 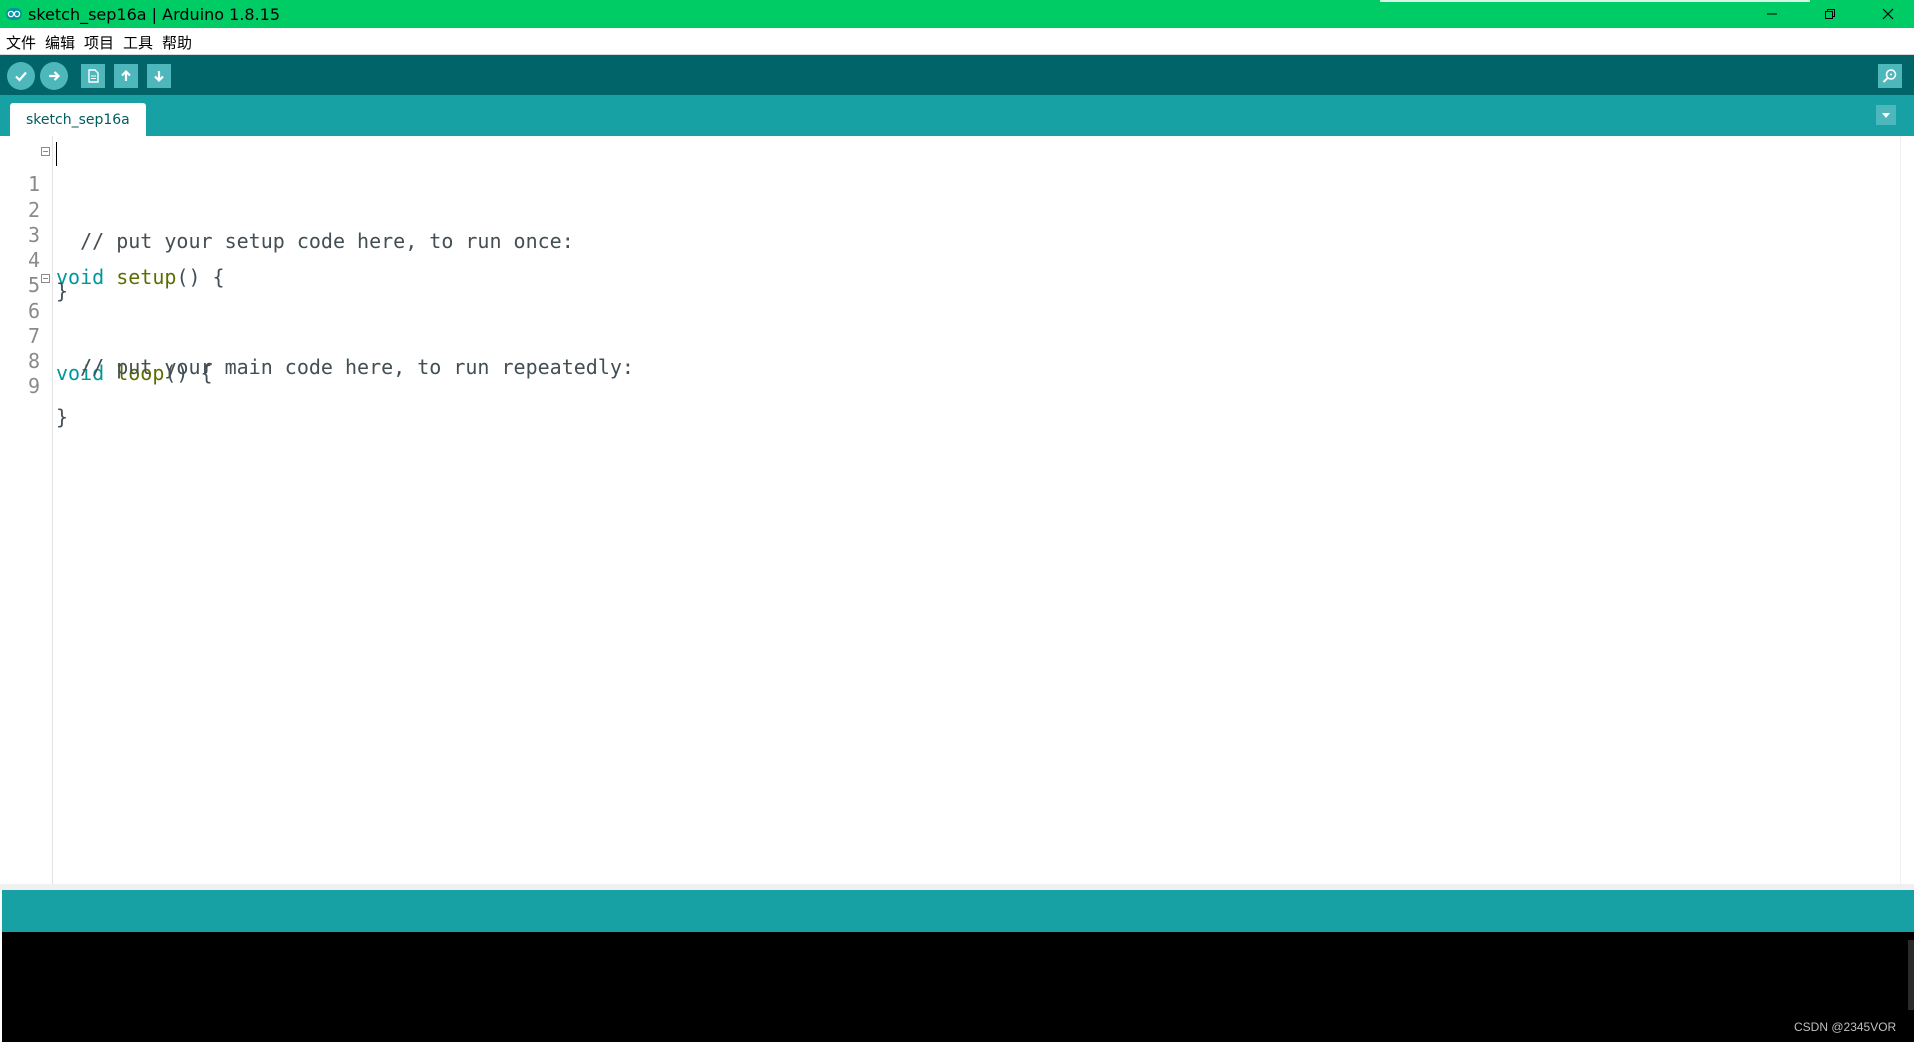 I want to click on close-icon, so click(x=1888, y=14).